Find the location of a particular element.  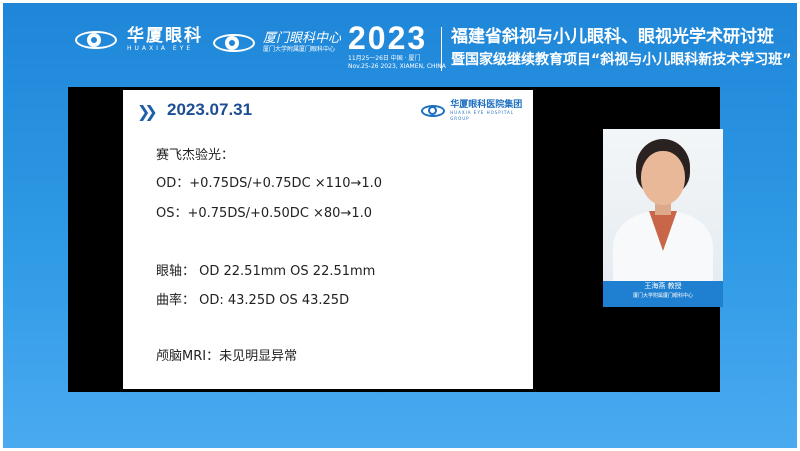

speaker-nameplate: 王海燕 教授 厦门大学附属厦门眼科中心 is located at coordinates (663, 294).